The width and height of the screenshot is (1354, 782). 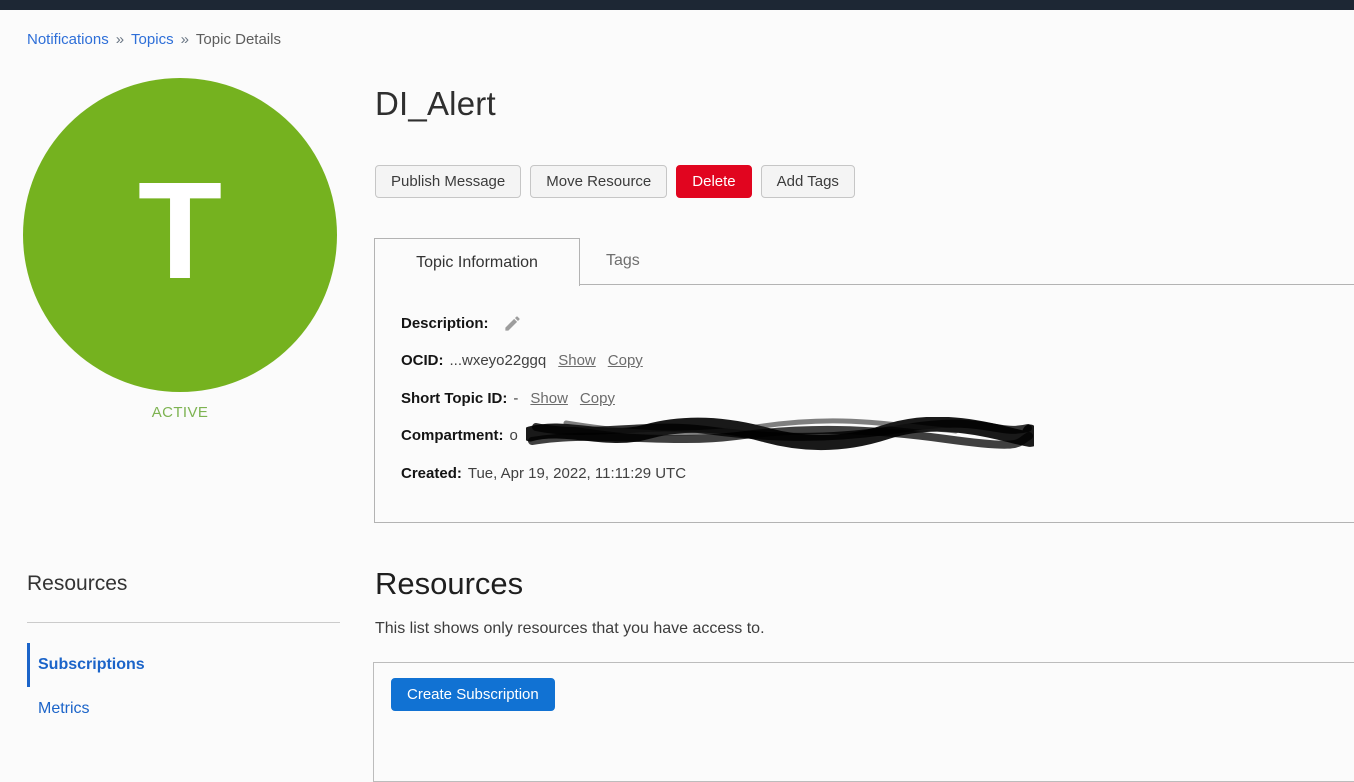 What do you see at coordinates (516, 398) in the screenshot?
I see `short-topic-id-value: -` at bounding box center [516, 398].